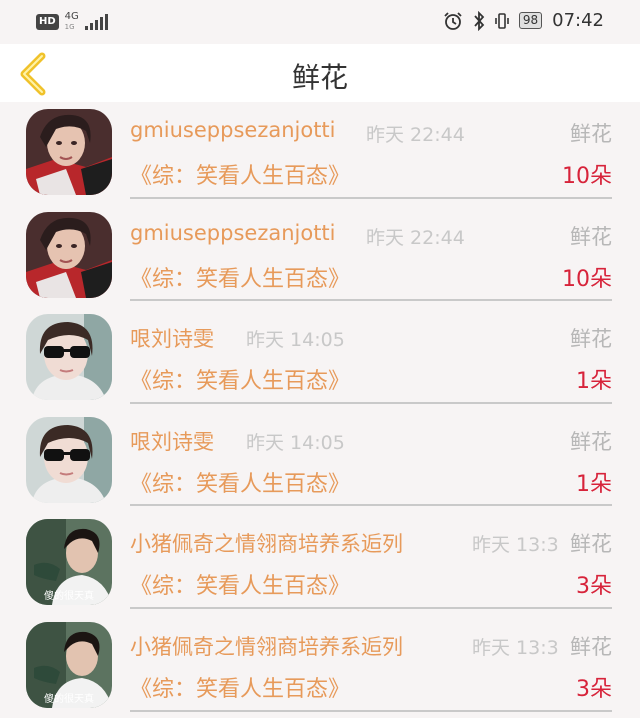  What do you see at coordinates (502, 20) in the screenshot?
I see `vibrate-icon` at bounding box center [502, 20].